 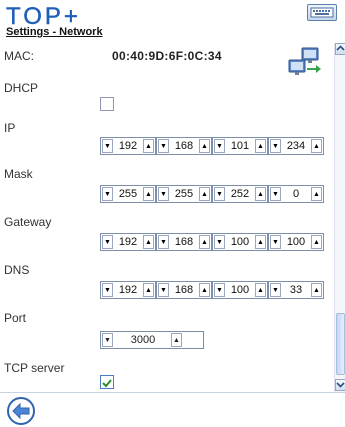 I want to click on back-arrow-icon, so click(x=21, y=411).